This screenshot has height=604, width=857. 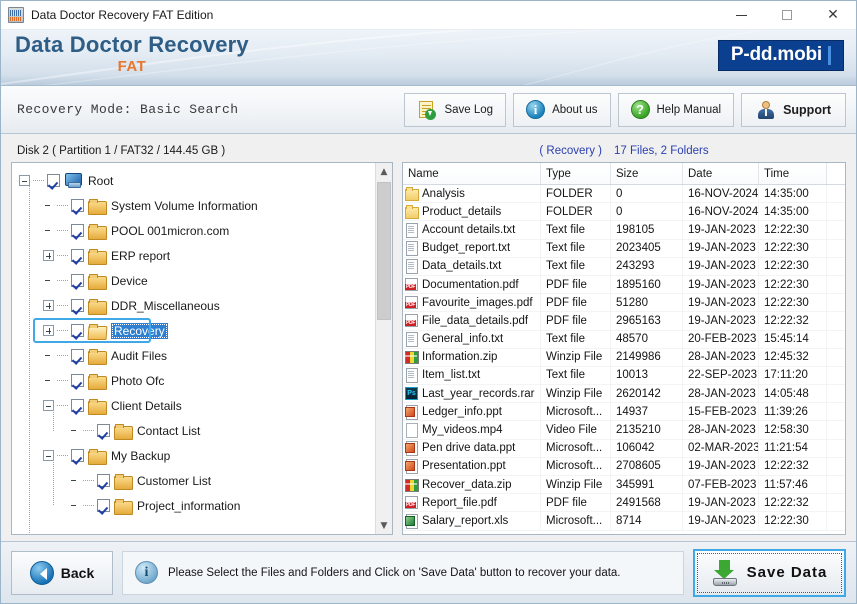 I want to click on column-header-date: Date, so click(x=721, y=173).